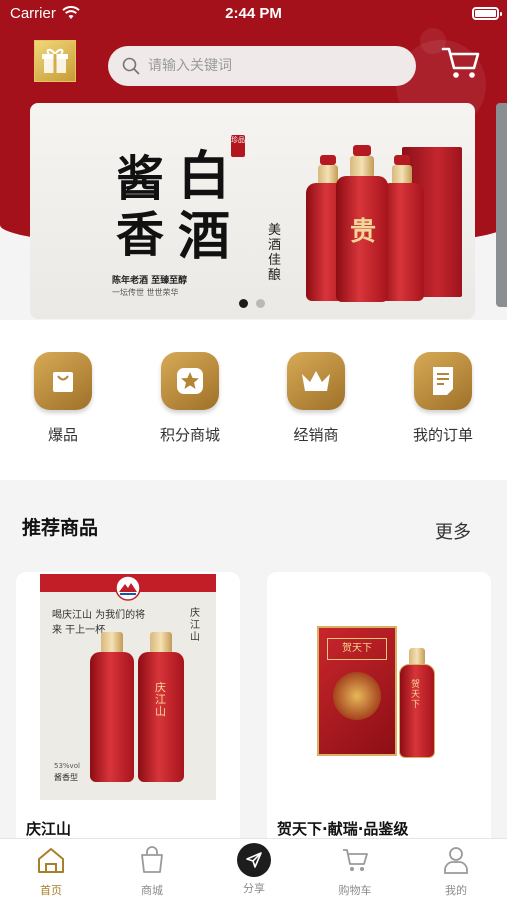 The width and height of the screenshot is (507, 900). I want to click on style-label: 酱香型, so click(66, 777).